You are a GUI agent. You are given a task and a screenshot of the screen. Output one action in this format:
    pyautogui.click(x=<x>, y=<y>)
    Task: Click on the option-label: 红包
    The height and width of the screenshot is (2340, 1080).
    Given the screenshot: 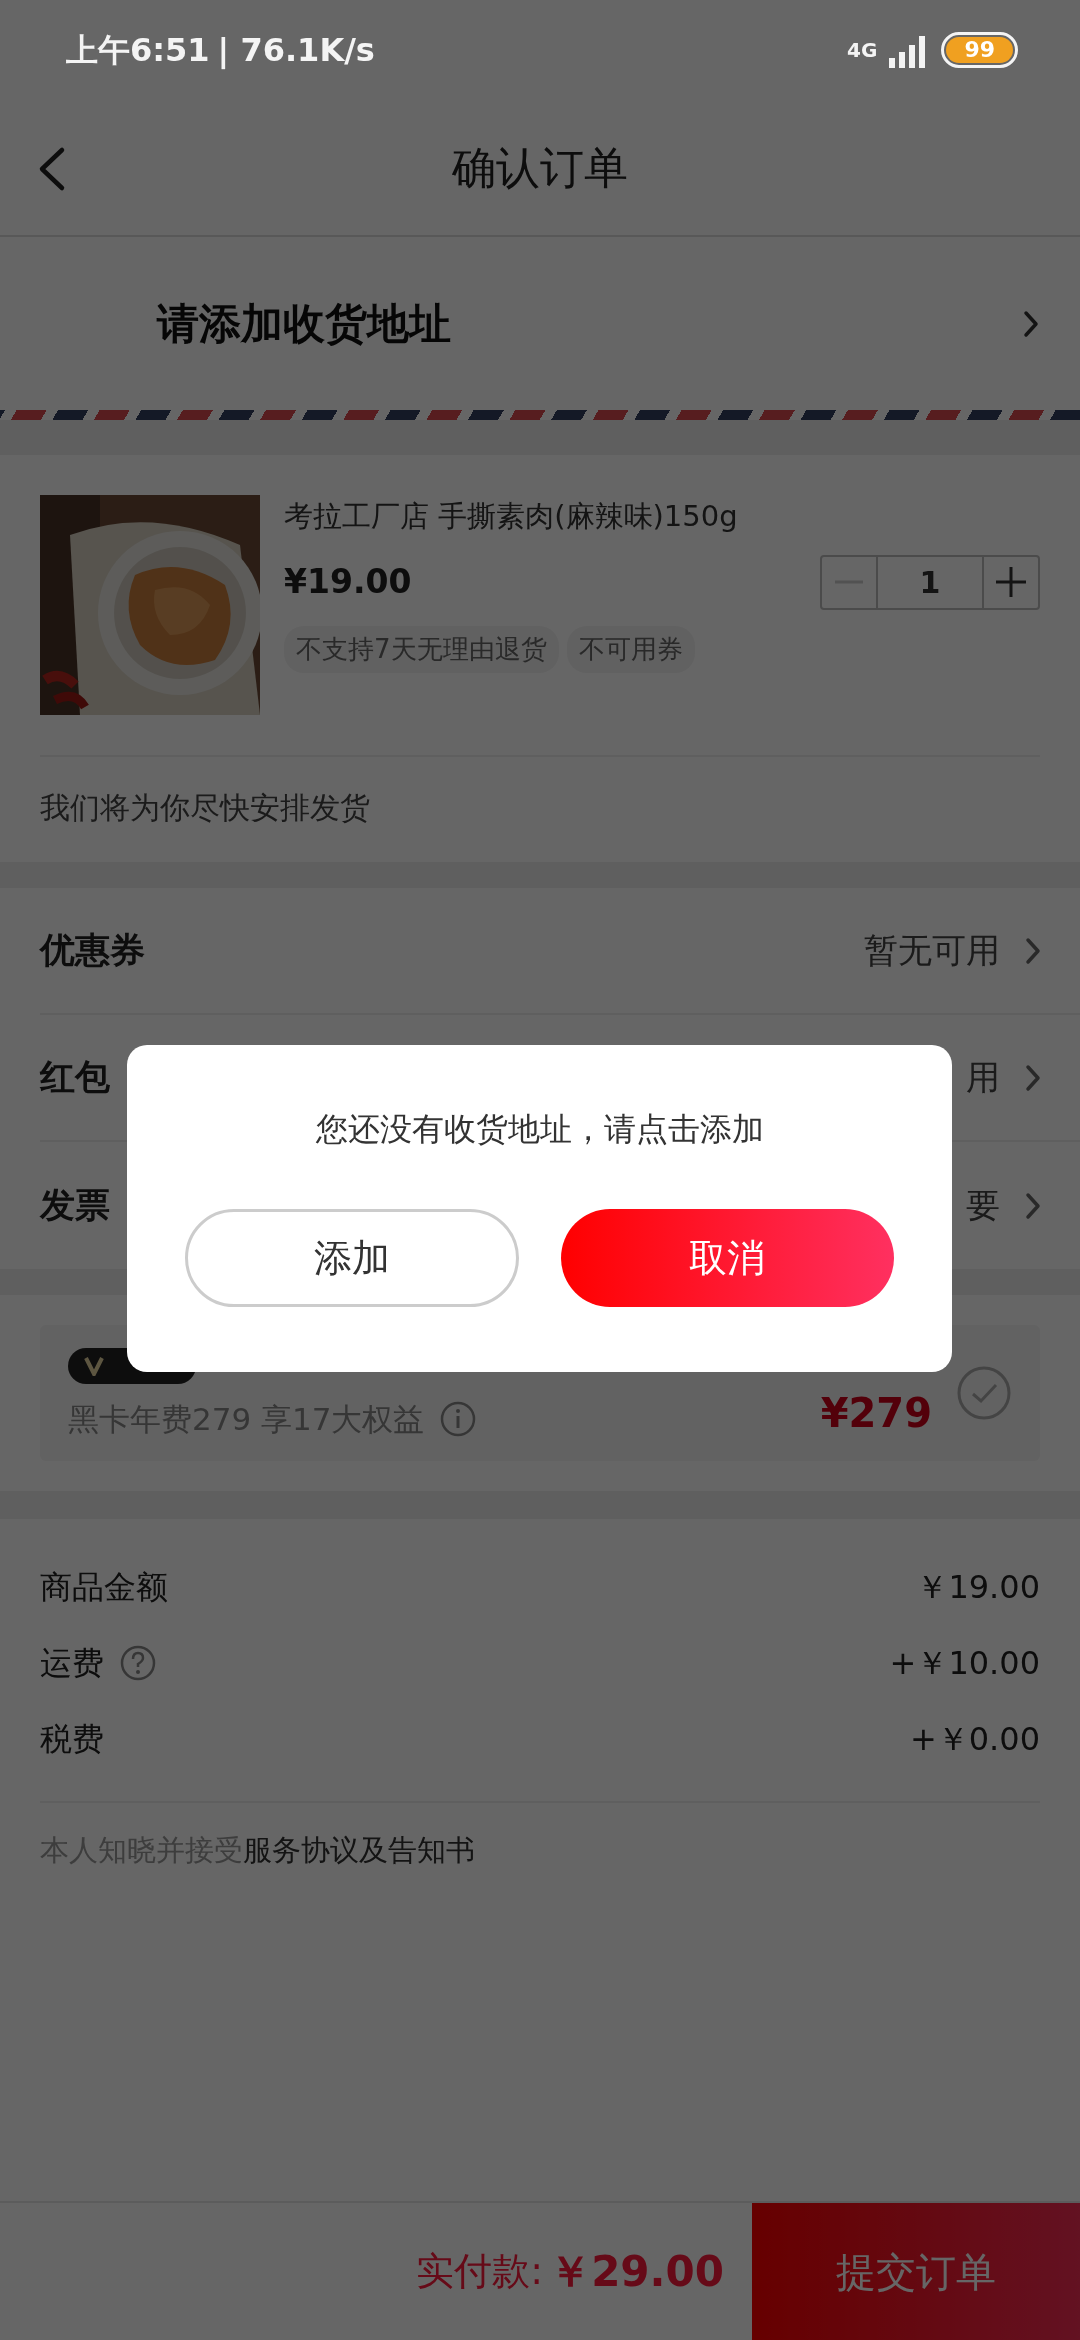 What is the action you would take?
    pyautogui.click(x=75, y=1078)
    